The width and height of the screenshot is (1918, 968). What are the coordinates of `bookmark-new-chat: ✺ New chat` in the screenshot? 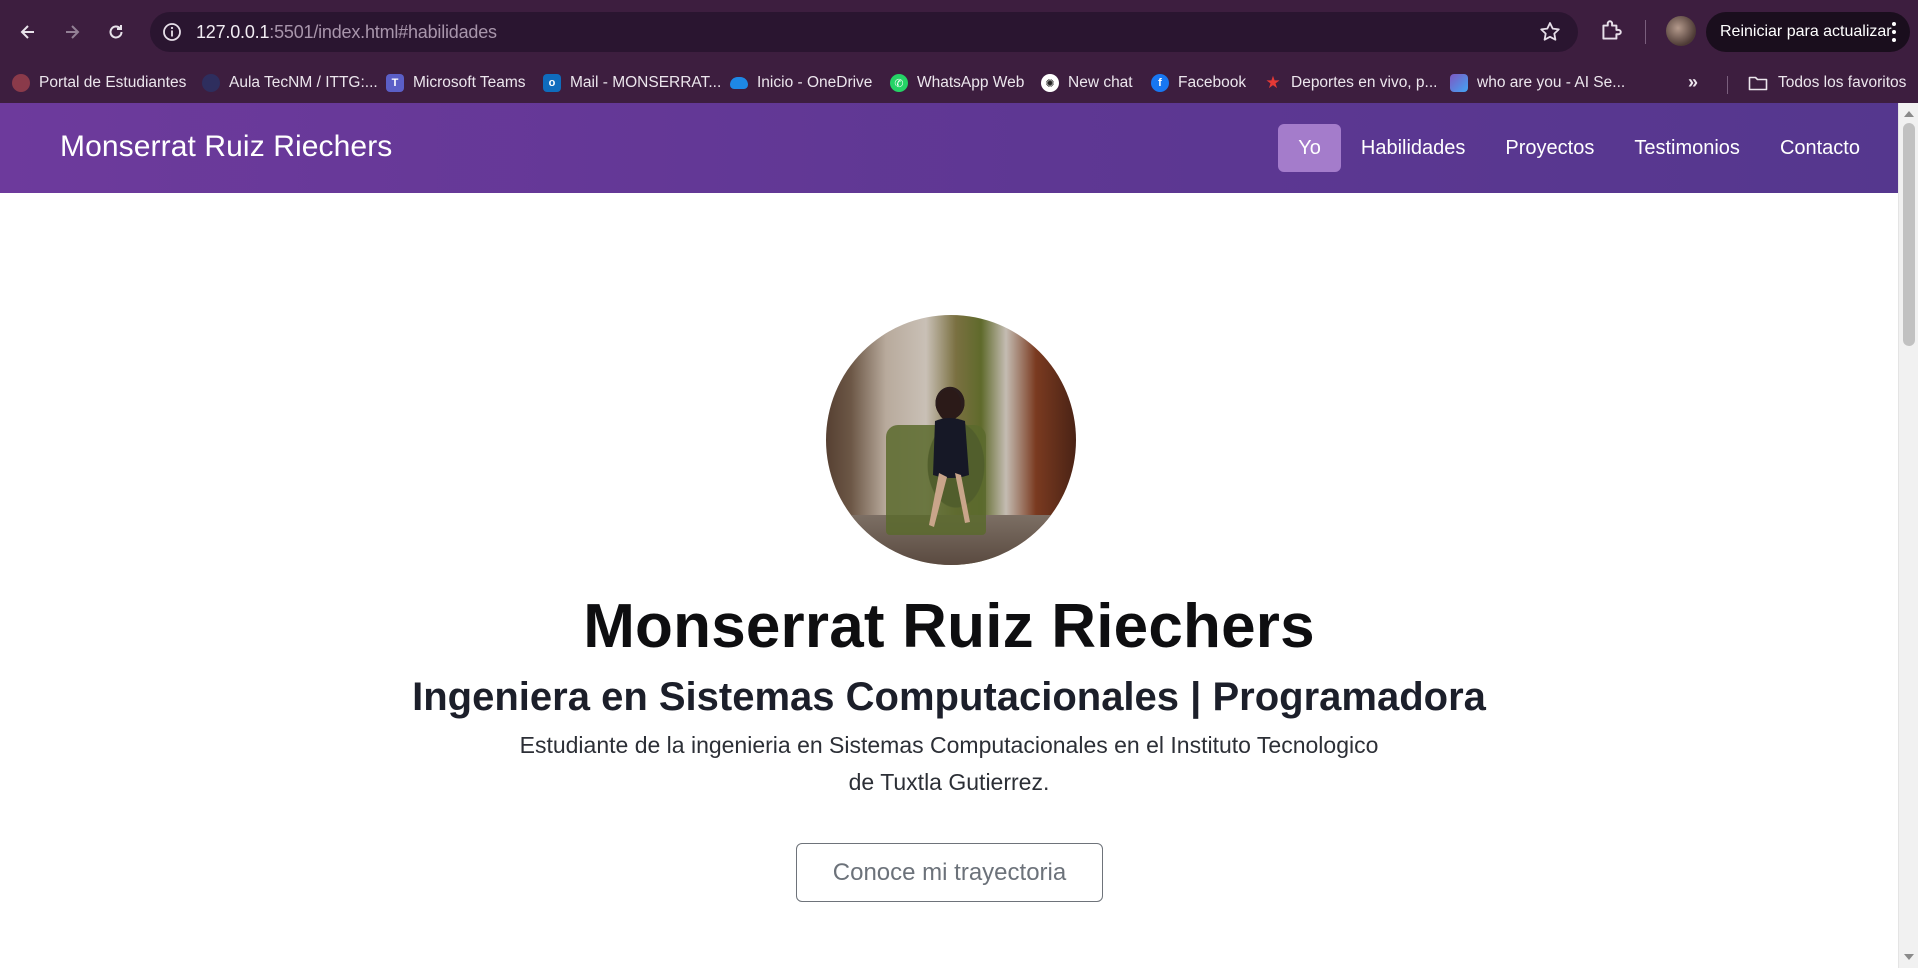 It's located at (1087, 83).